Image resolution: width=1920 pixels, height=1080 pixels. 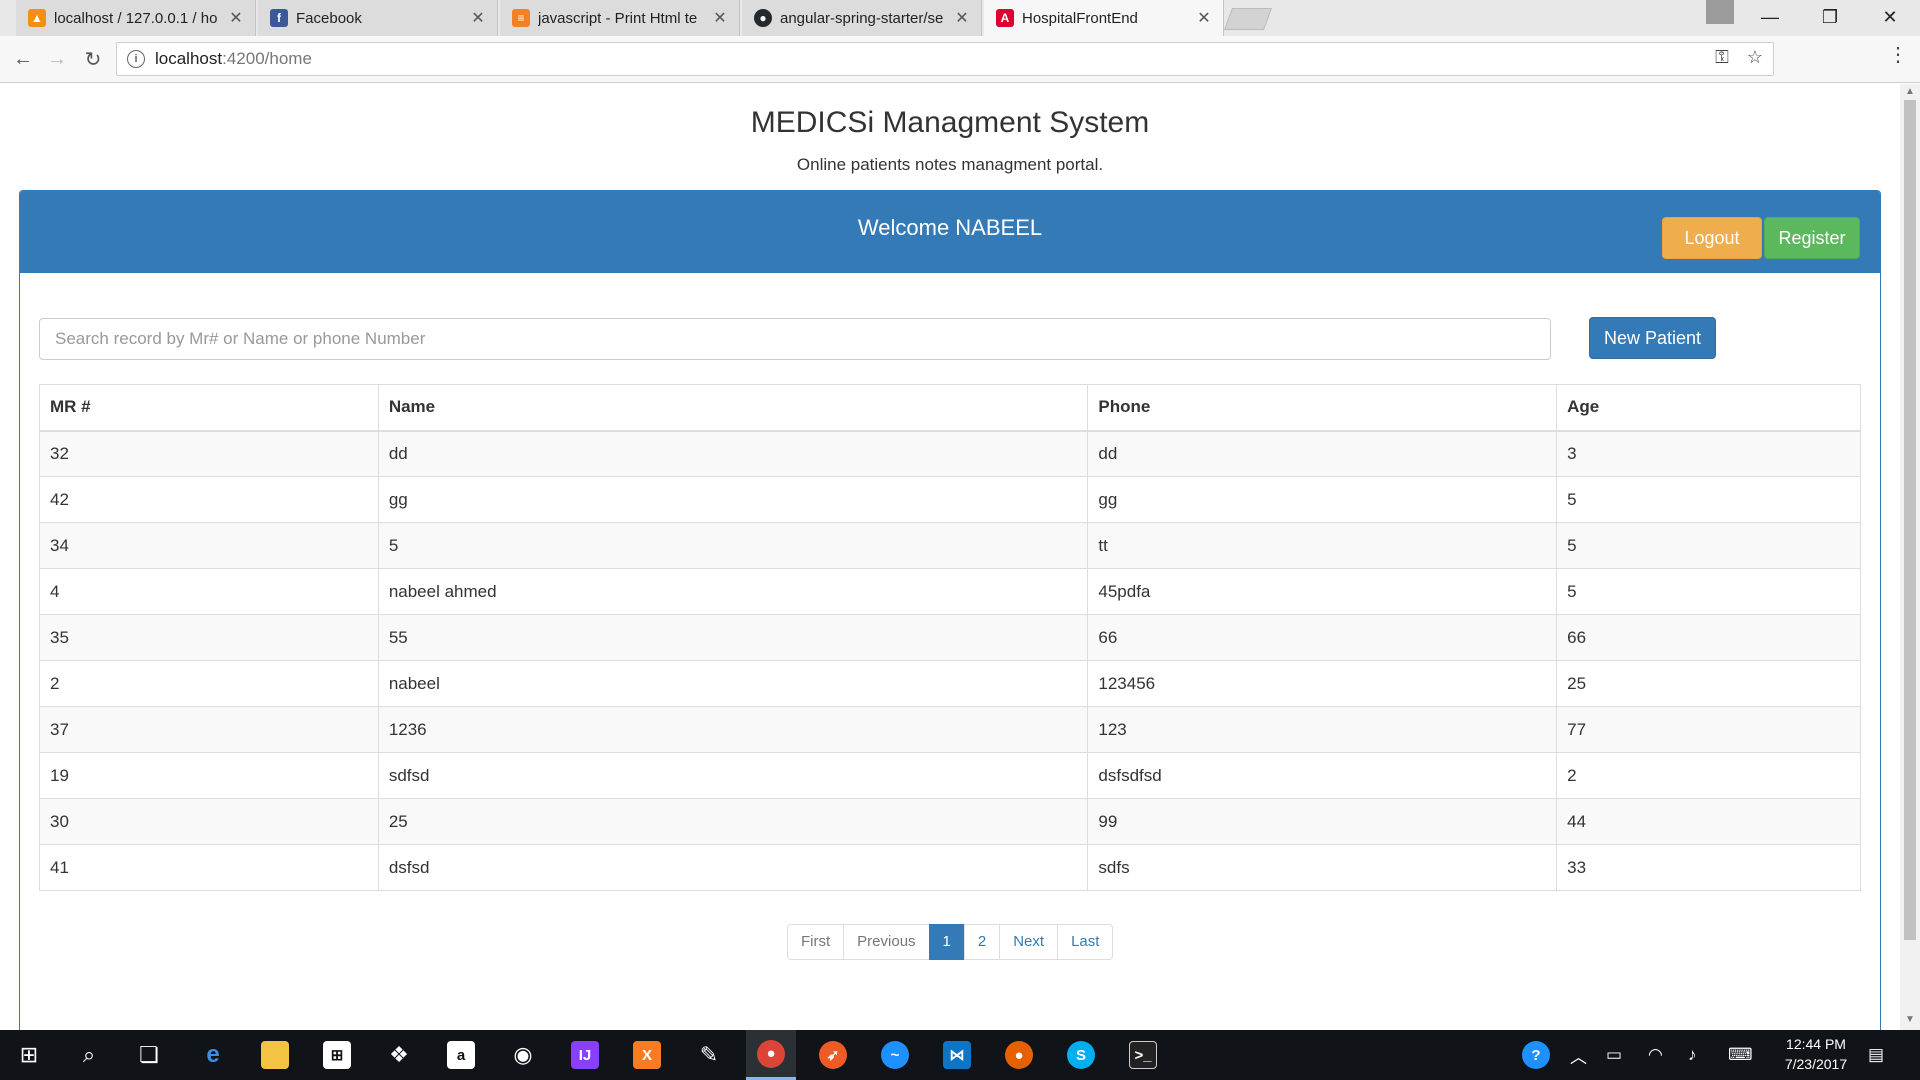 What do you see at coordinates (1655, 1055) in the screenshot?
I see `wifi-icon: ◠` at bounding box center [1655, 1055].